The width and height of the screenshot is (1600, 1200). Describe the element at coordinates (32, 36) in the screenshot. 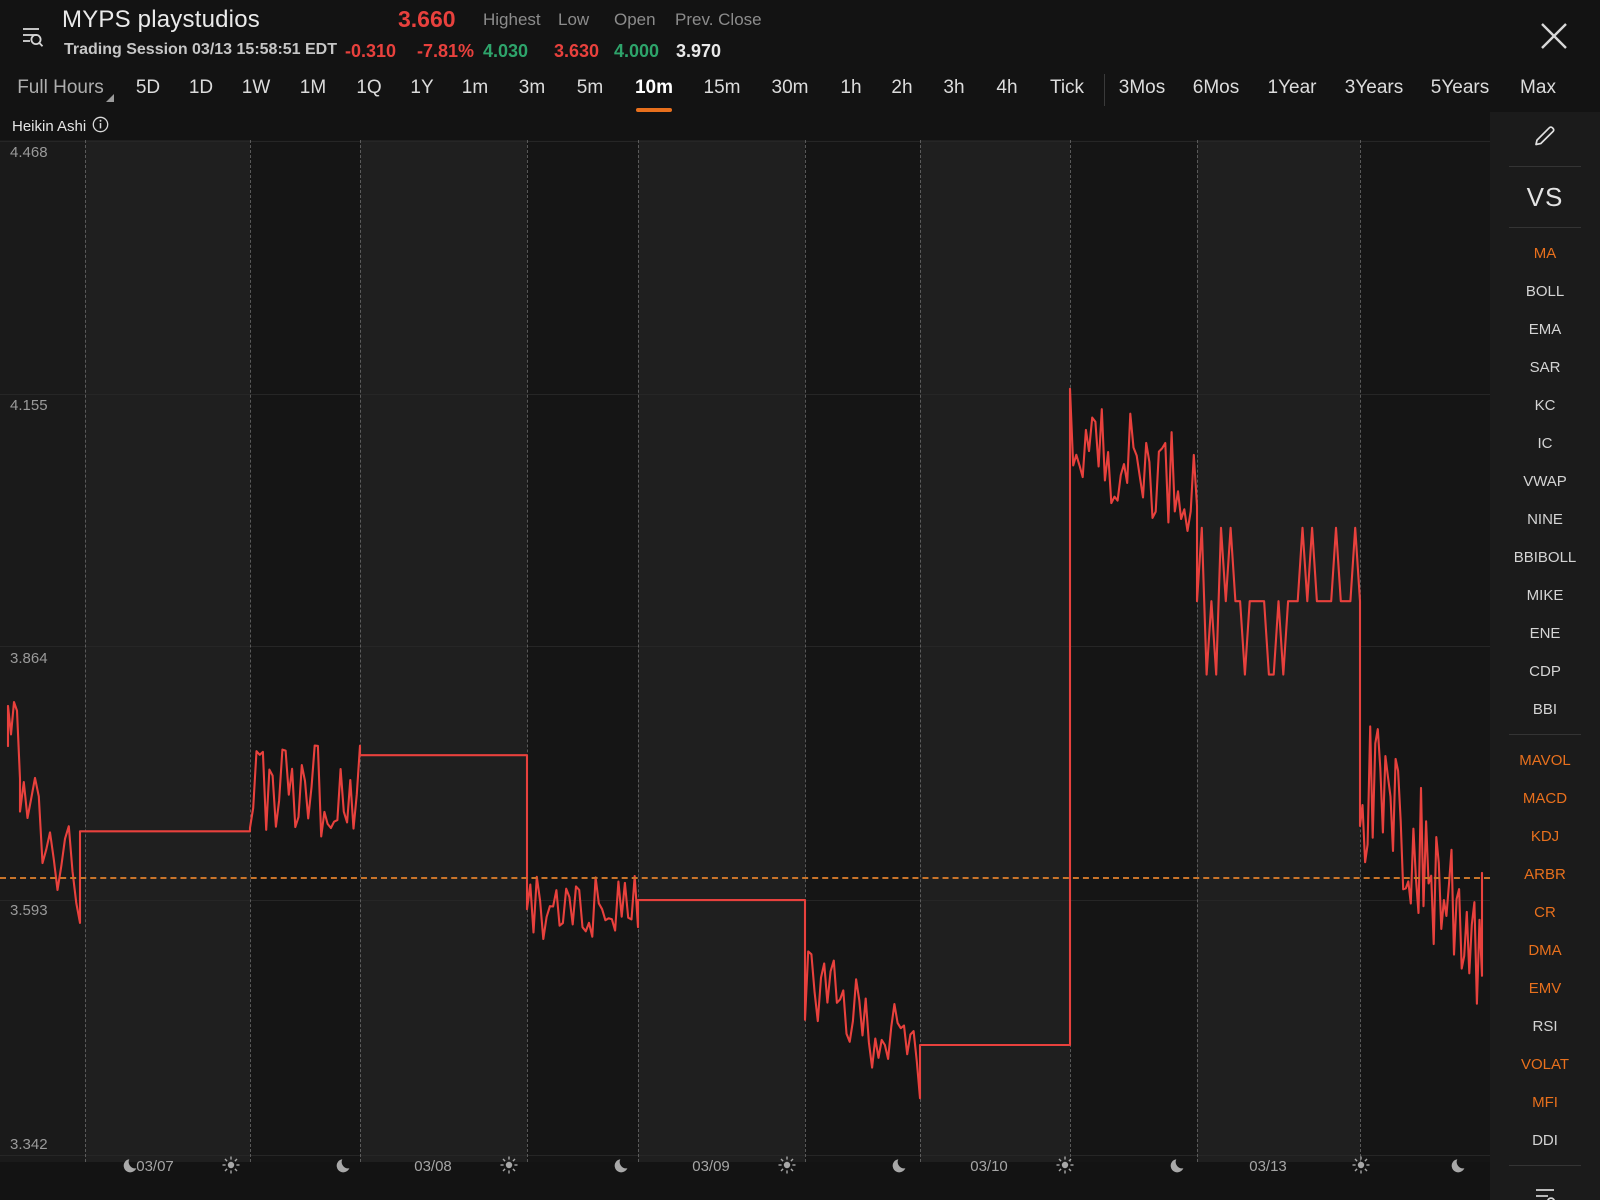

I see `list-search-icon` at that location.